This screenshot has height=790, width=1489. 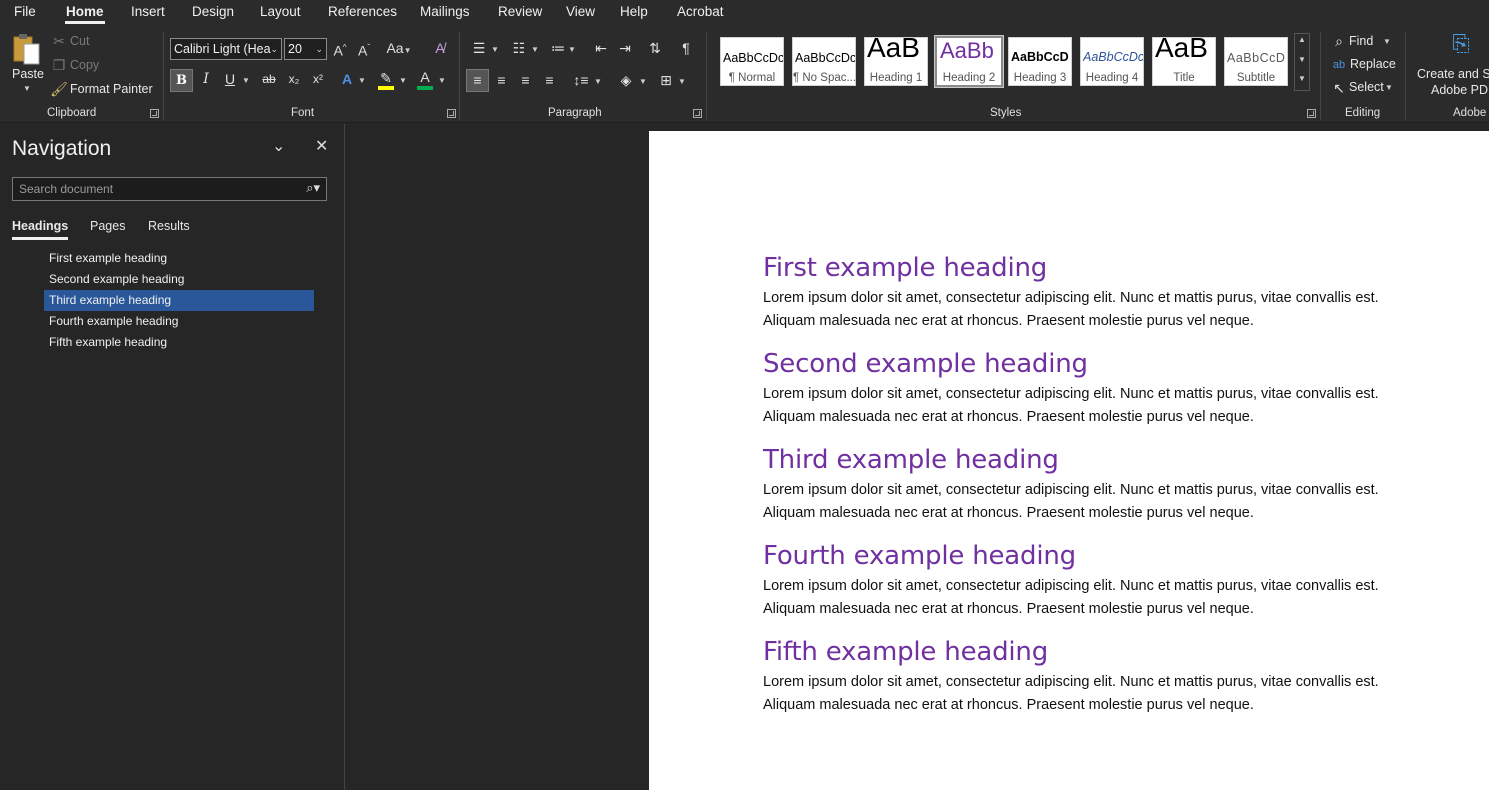 What do you see at coordinates (1112, 61) in the screenshot?
I see `style-heading-4: AaBbCcDc Heading 4` at bounding box center [1112, 61].